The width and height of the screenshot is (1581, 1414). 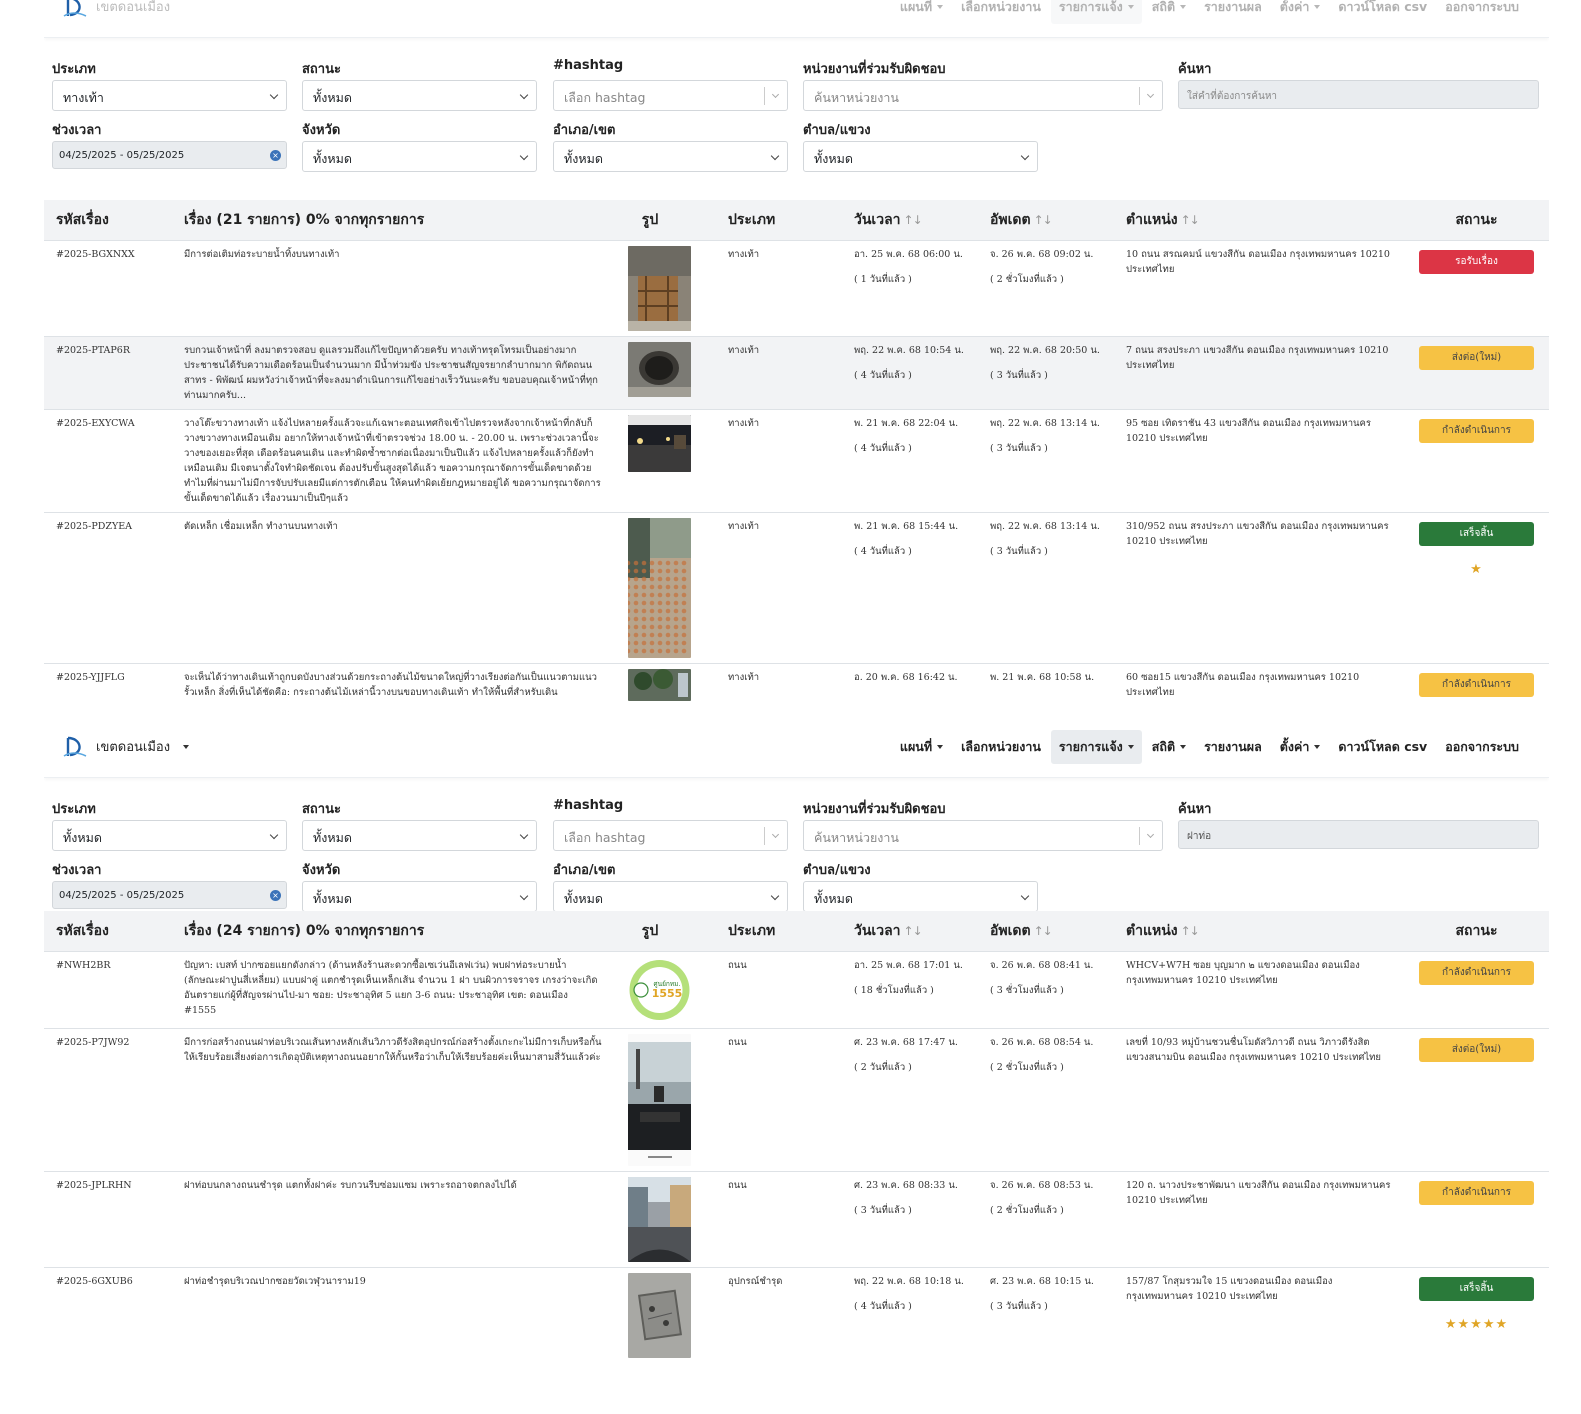 I want to click on search-input: ฝาท่อ, so click(x=1358, y=834).